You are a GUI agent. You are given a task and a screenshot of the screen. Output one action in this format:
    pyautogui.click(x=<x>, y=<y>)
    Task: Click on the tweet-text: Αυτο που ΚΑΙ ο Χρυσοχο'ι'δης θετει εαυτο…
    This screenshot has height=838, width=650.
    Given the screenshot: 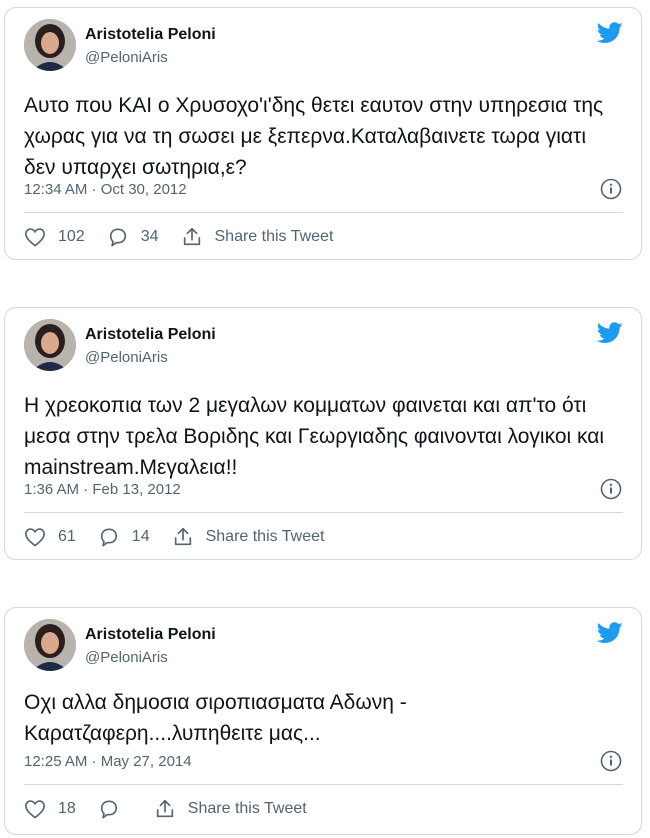 What is the action you would take?
    pyautogui.click(x=317, y=136)
    